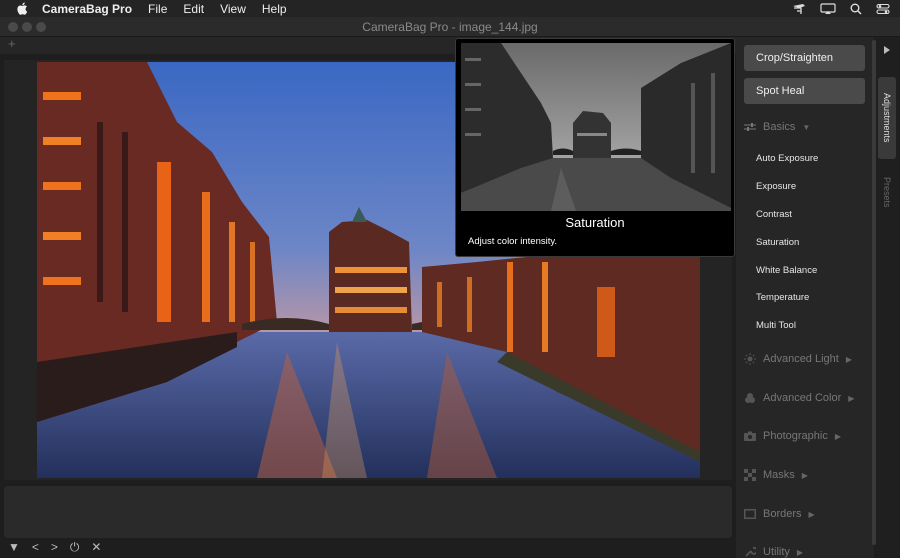 Image resolution: width=900 pixels, height=558 pixels. Describe the element at coordinates (96, 547) in the screenshot. I see `close-icon: ✕` at that location.